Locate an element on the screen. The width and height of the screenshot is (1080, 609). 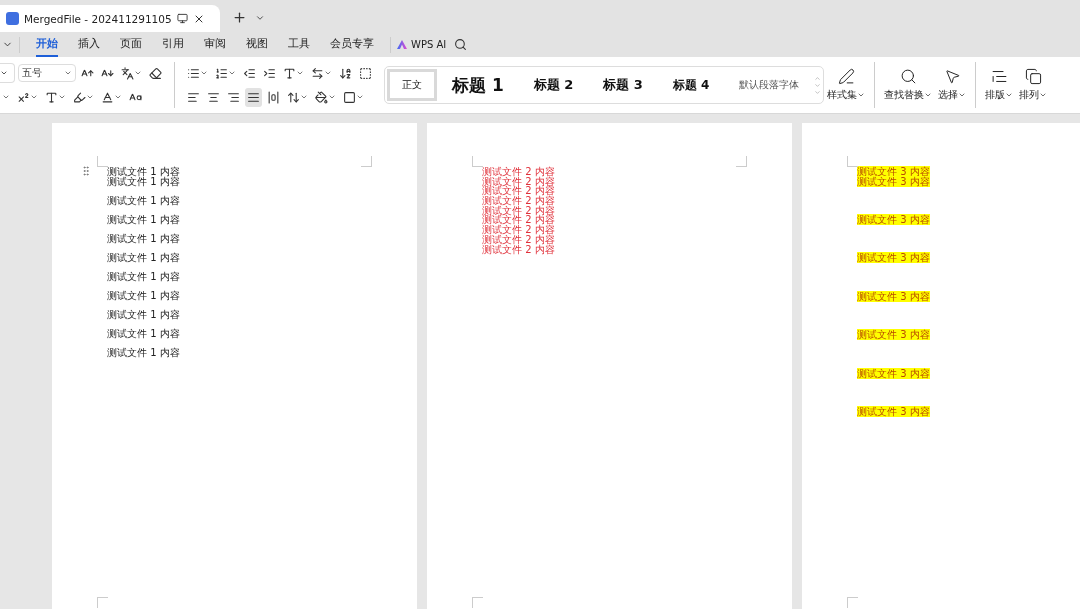
menu-tab: 引用 is located at coordinates (173, 44).